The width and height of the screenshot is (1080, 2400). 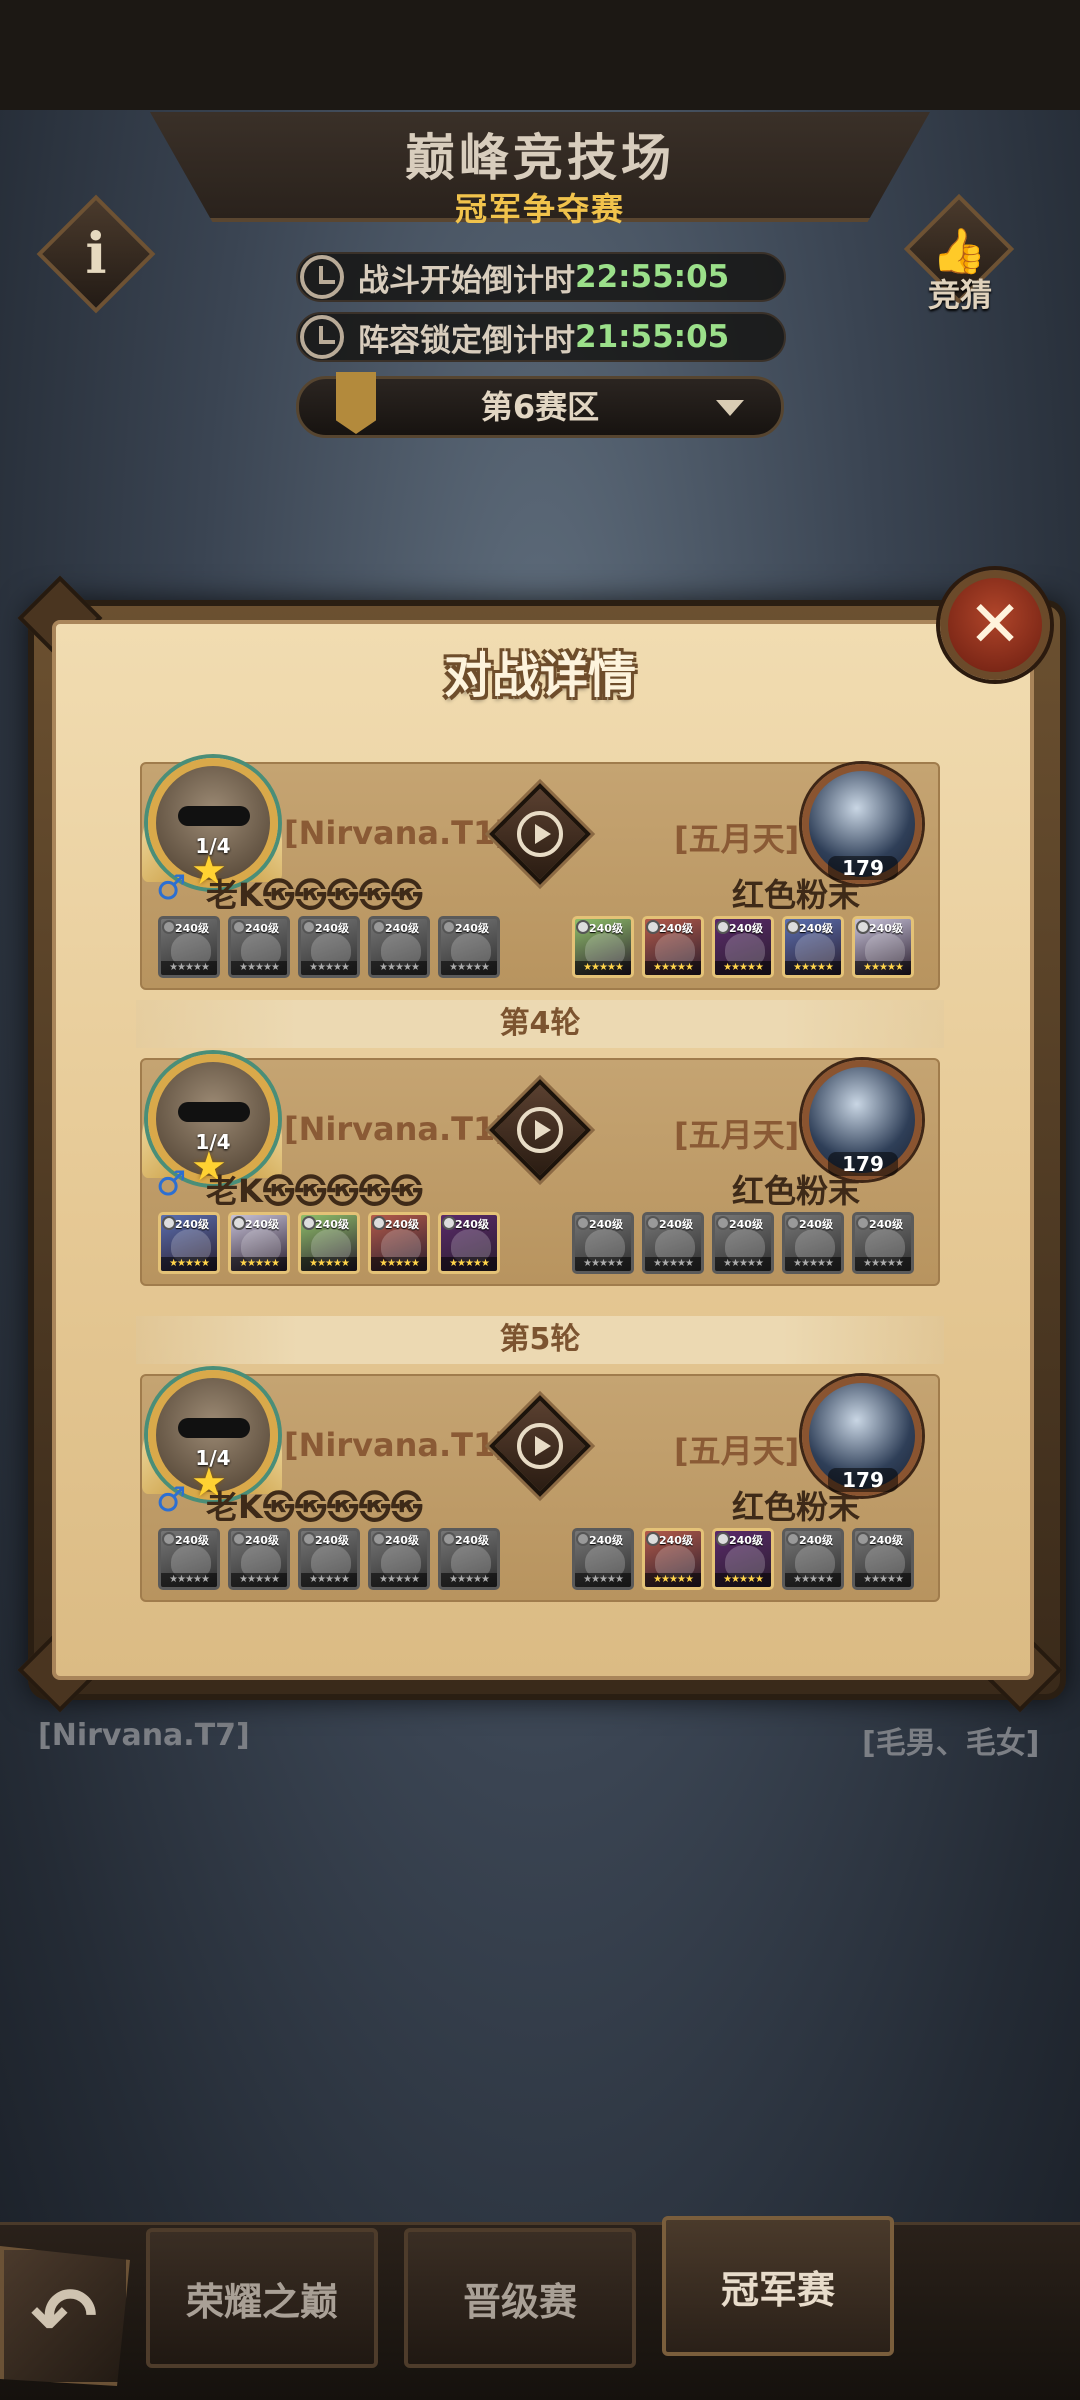 What do you see at coordinates (262, 2298) in the screenshot?
I see `tab-glory-peak: 荣耀之巅` at bounding box center [262, 2298].